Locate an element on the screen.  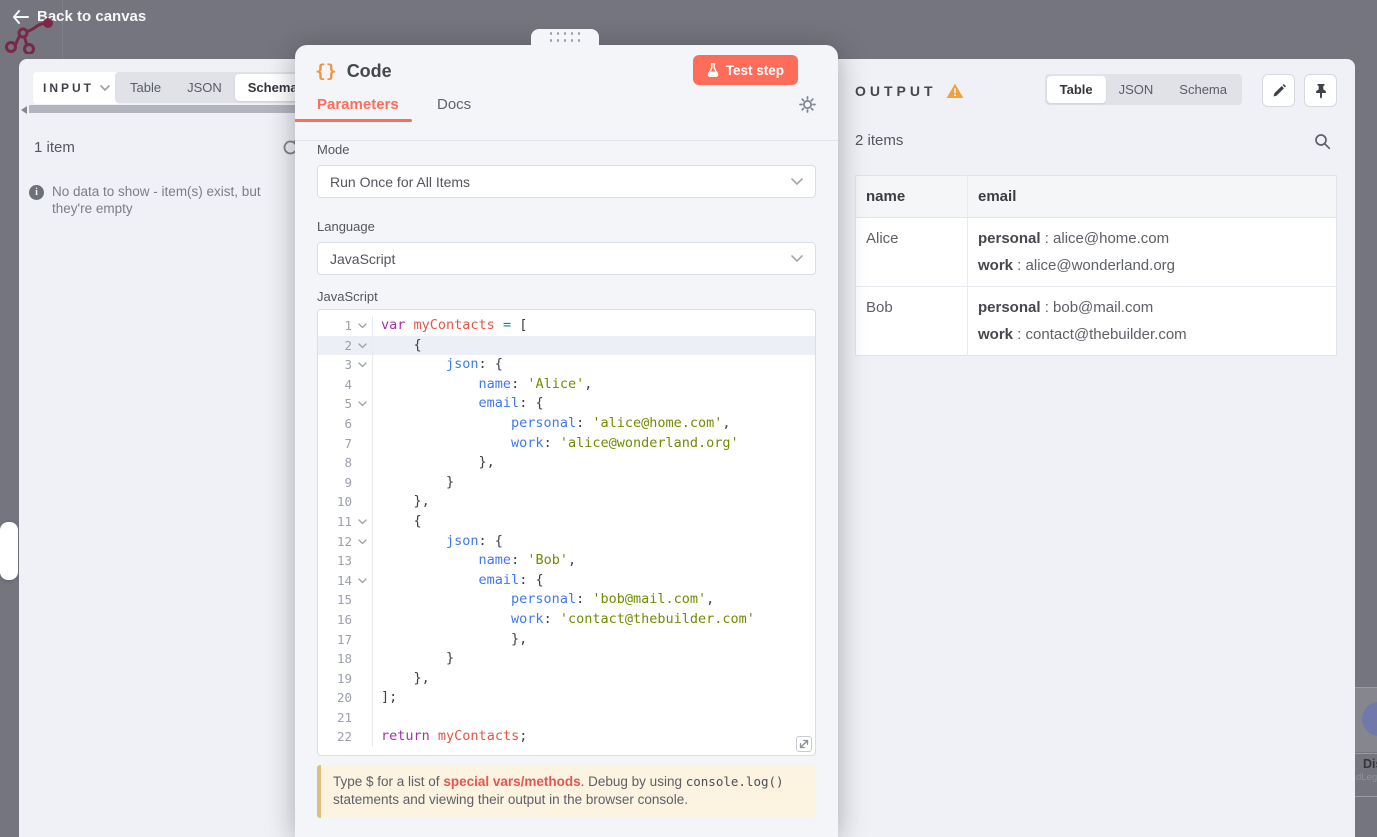
code-line-22: 22 return myContacts; is located at coordinates (566, 737).